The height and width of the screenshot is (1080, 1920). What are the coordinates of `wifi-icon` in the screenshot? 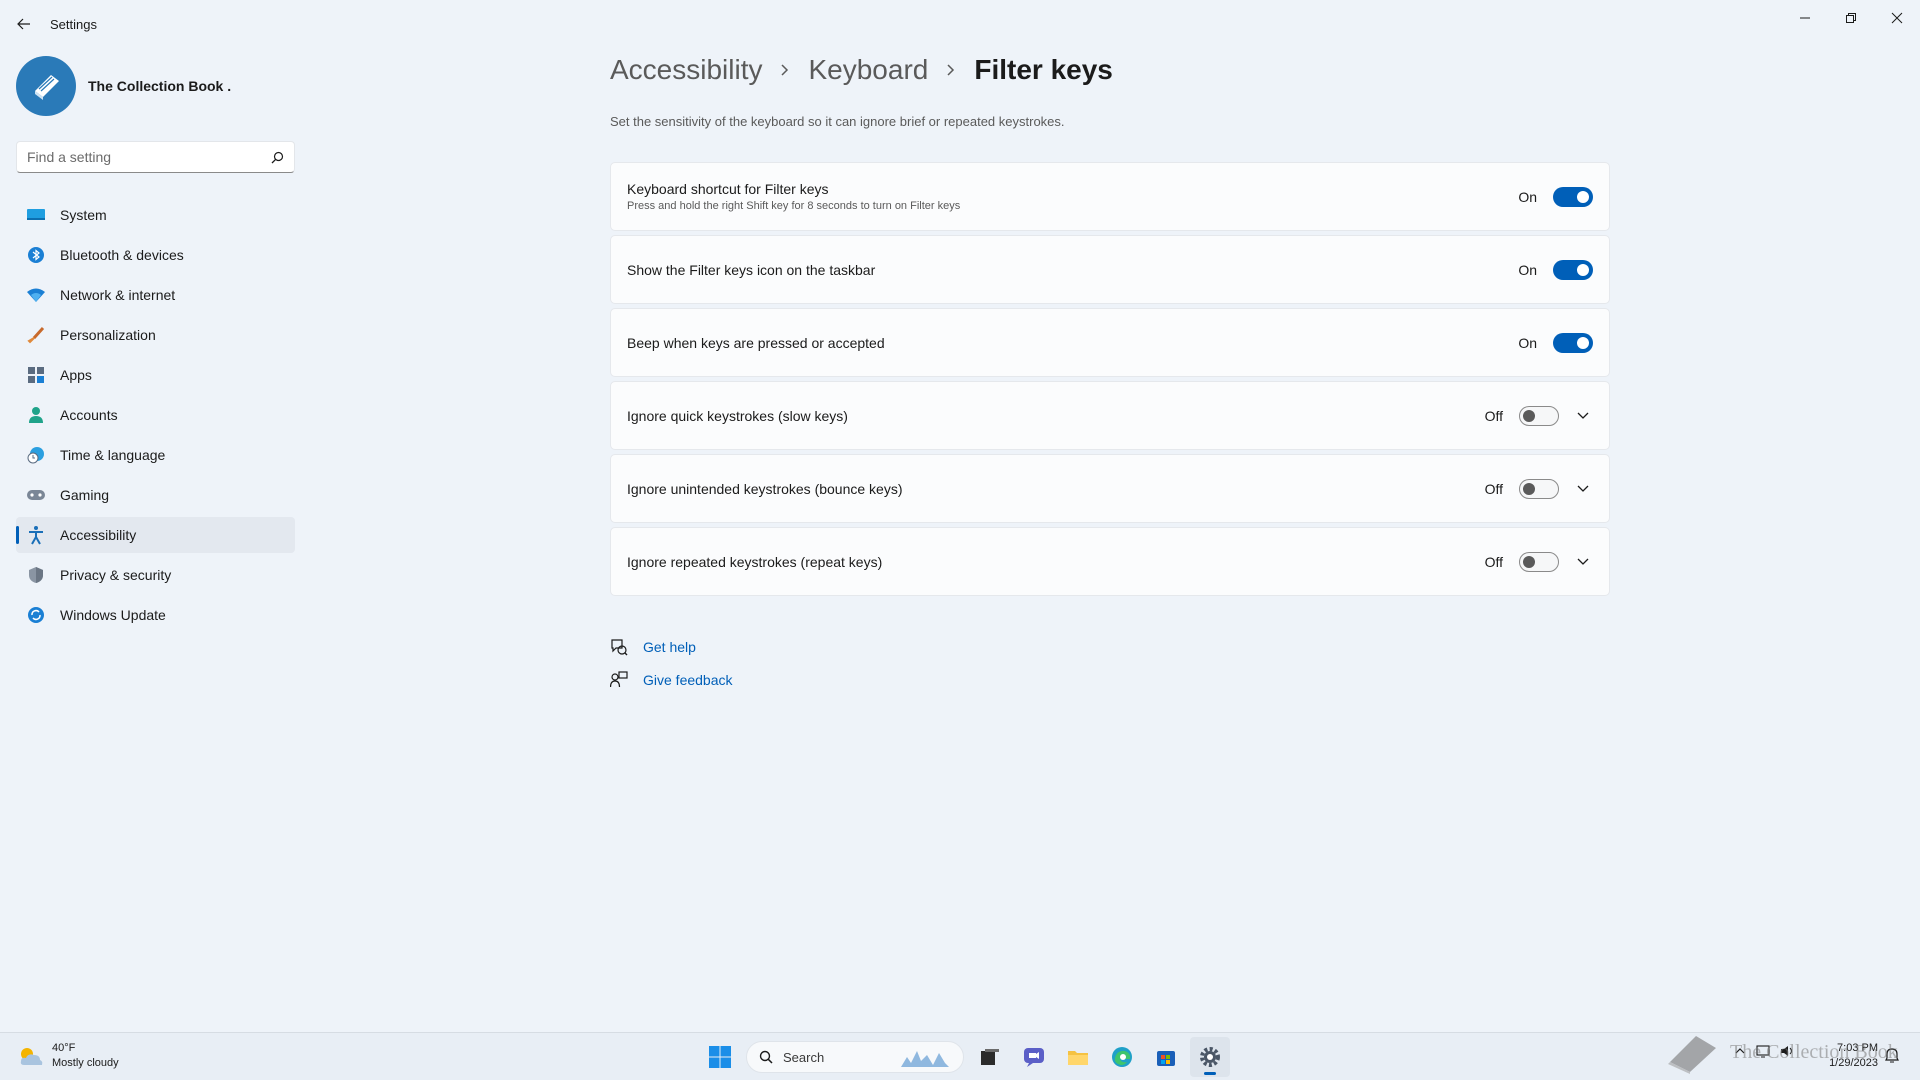 It's located at (36, 295).